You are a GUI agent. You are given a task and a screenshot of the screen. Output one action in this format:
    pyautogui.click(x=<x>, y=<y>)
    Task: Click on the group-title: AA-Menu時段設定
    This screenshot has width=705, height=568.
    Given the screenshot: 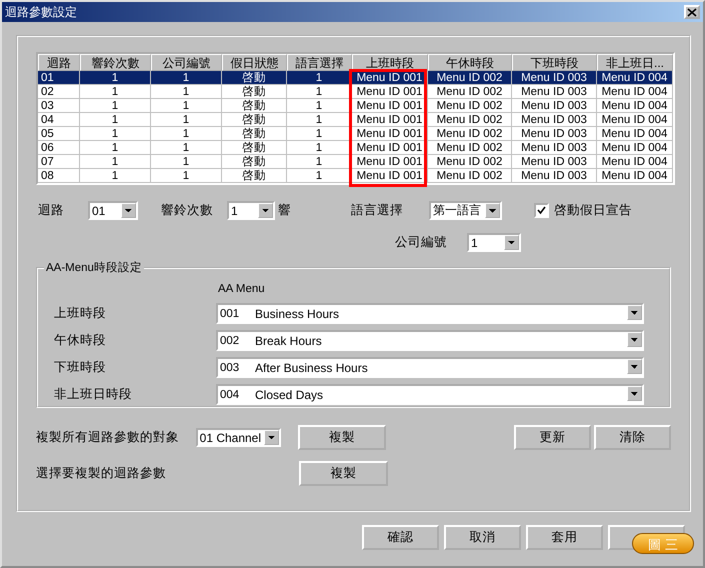 What is the action you would take?
    pyautogui.click(x=94, y=267)
    